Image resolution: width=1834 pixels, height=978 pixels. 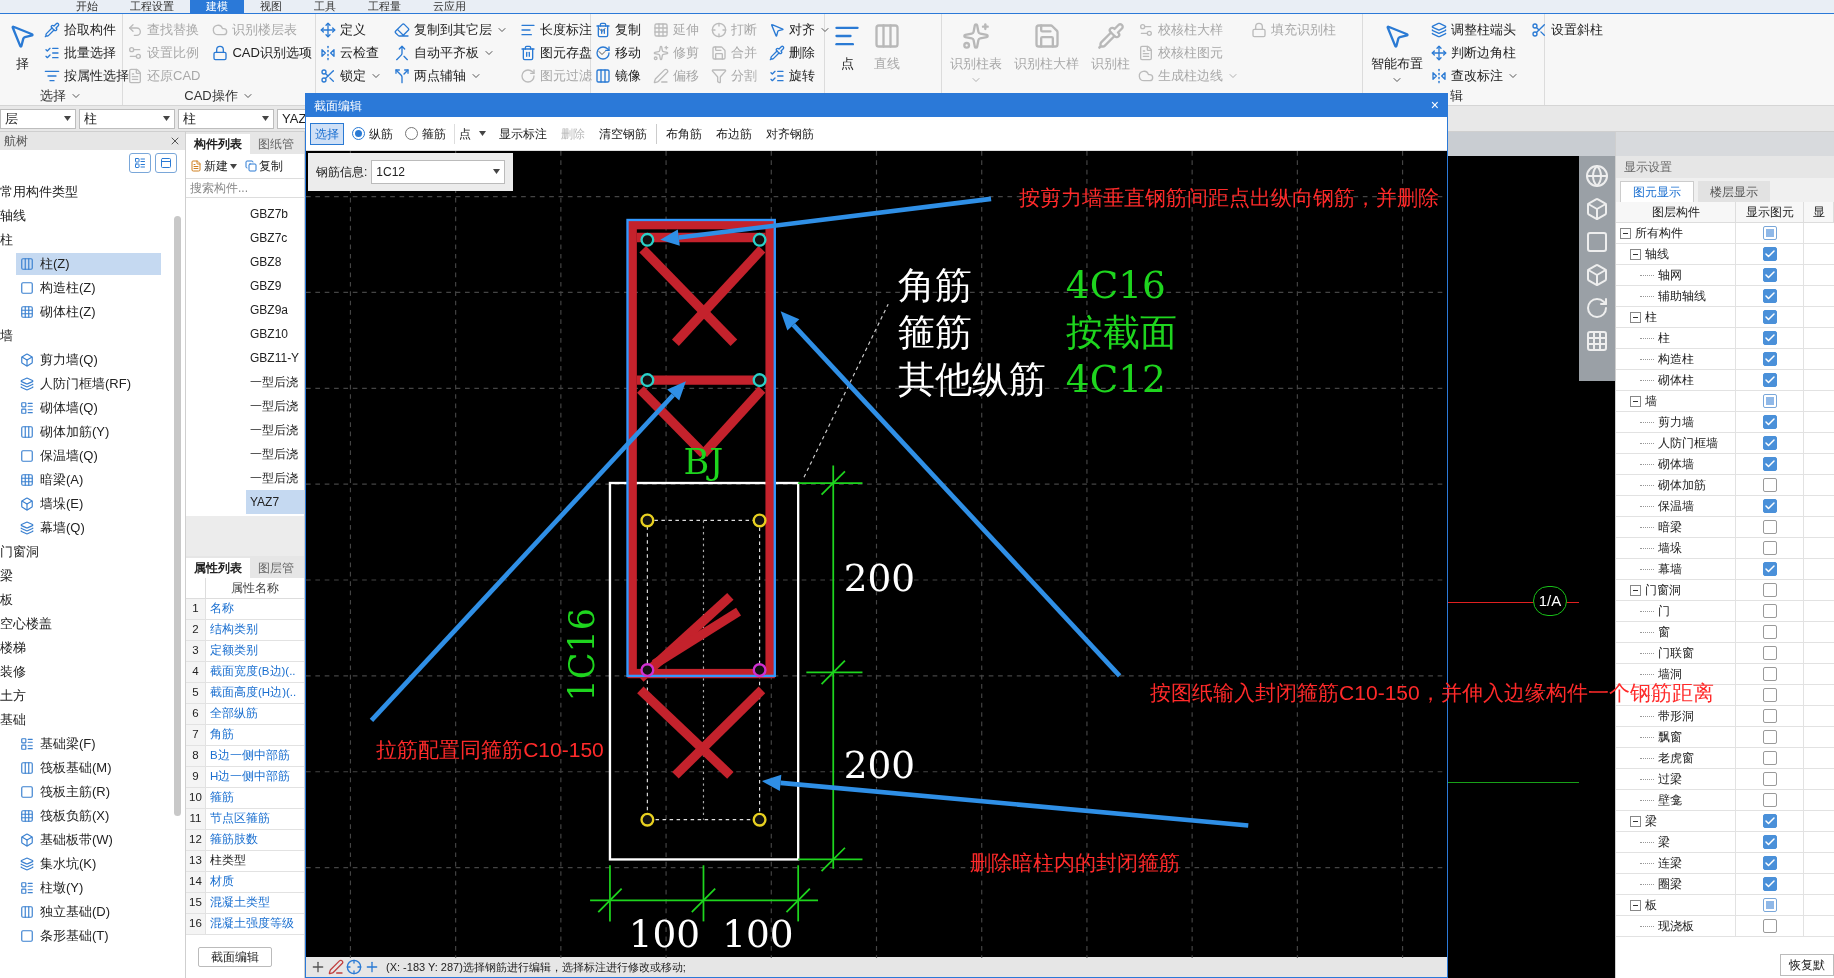 What do you see at coordinates (275, 286) in the screenshot?
I see `component-item: GBZ9` at bounding box center [275, 286].